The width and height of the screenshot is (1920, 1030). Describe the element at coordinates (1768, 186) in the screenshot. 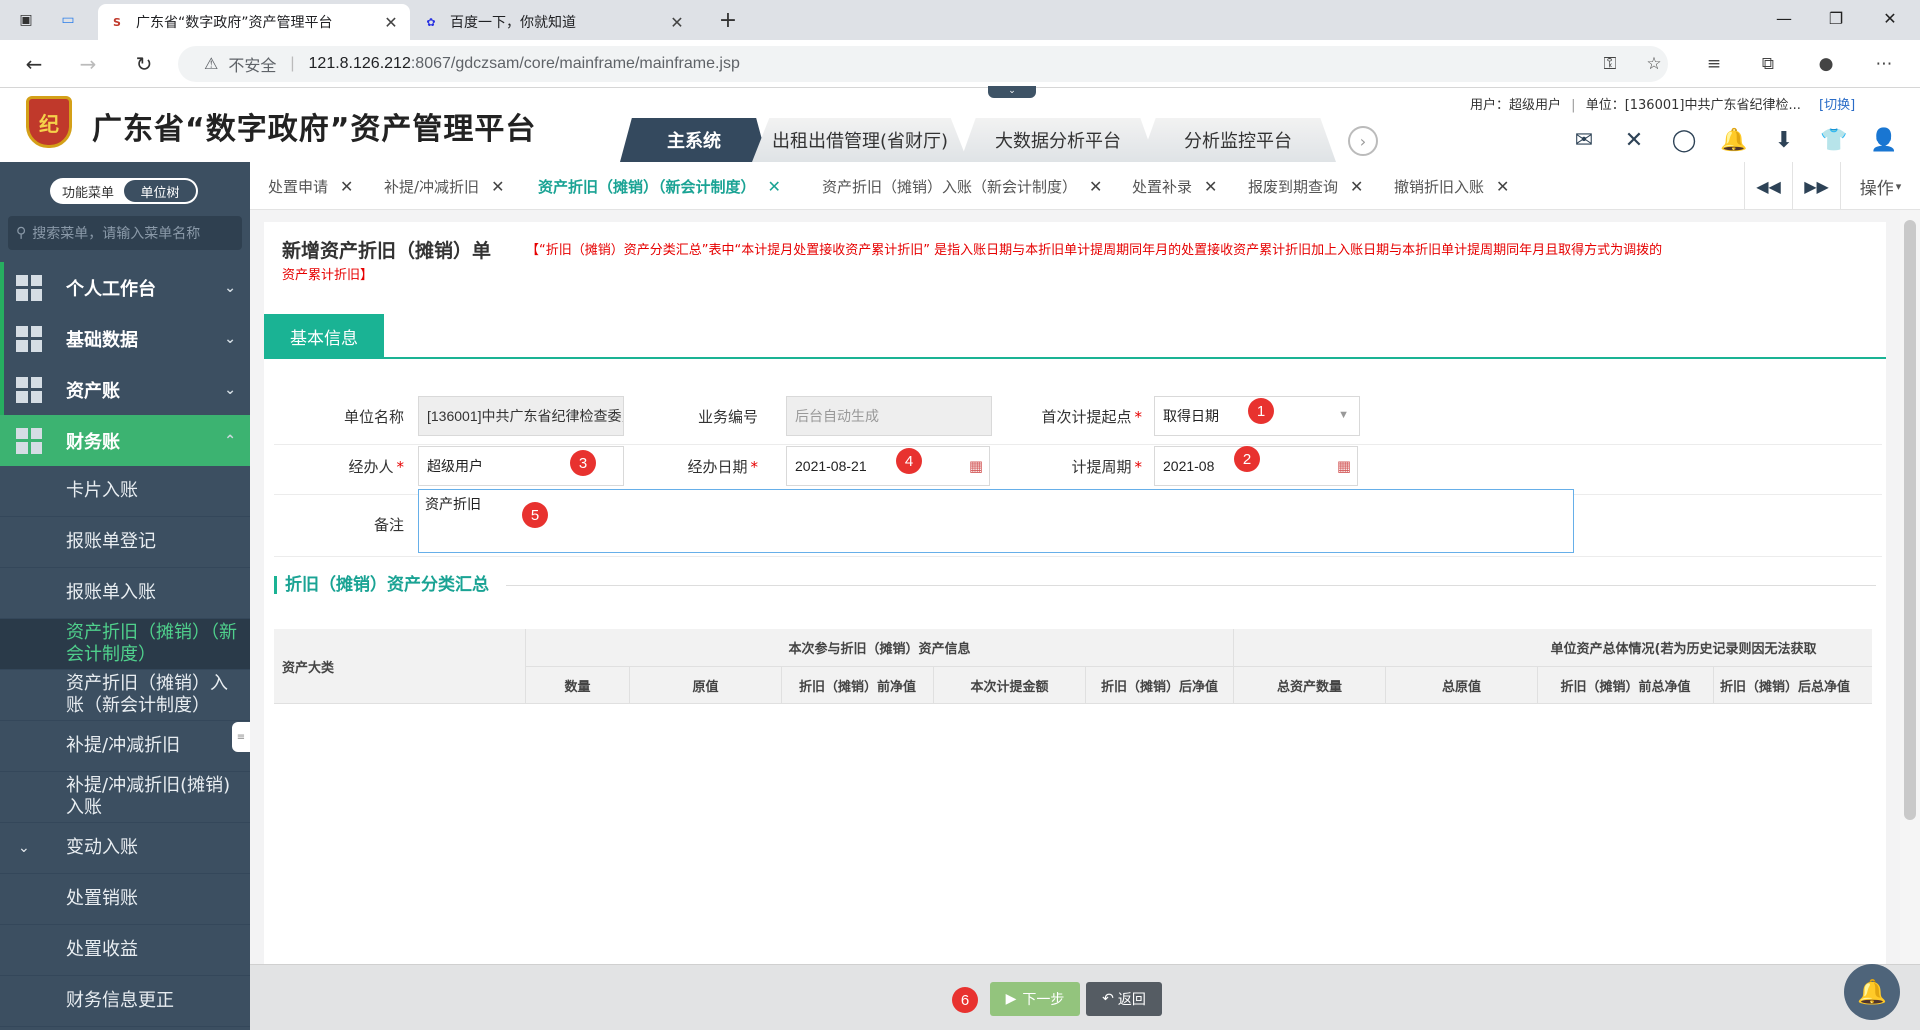

I see `tabs-prev-icon: ◀◀` at that location.